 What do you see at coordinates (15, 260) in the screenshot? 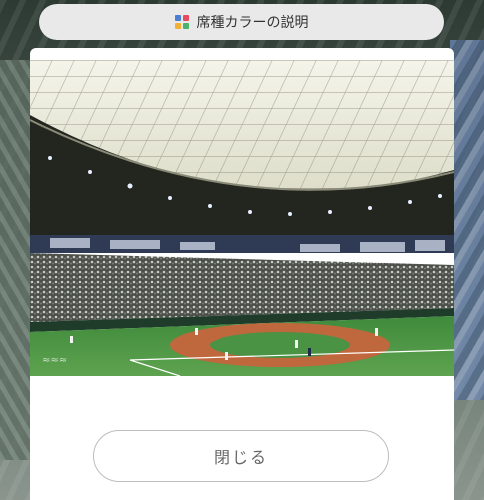
I see `background-seat-map-left` at bounding box center [15, 260].